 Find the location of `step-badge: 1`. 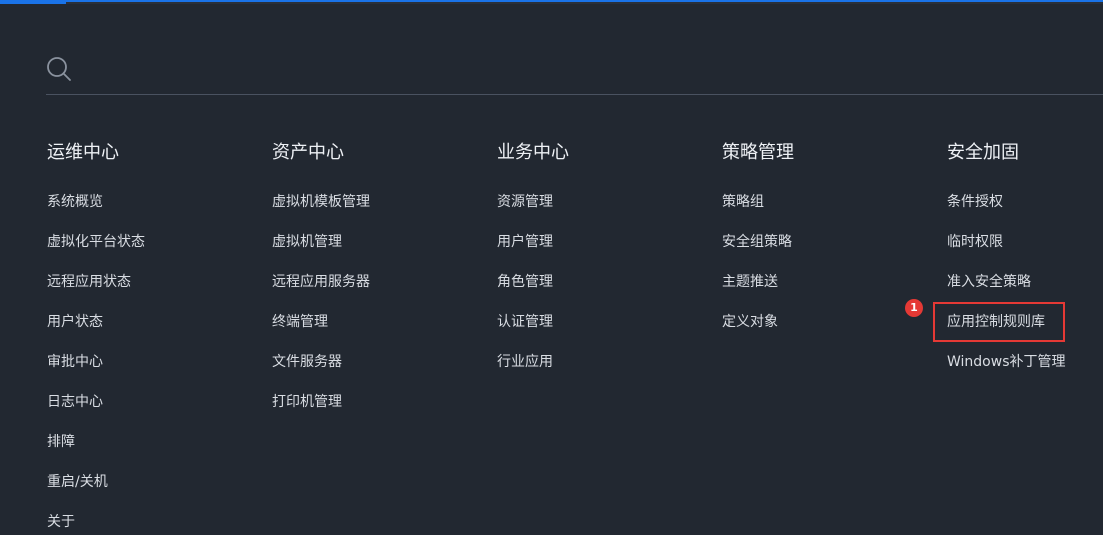

step-badge: 1 is located at coordinates (914, 308).